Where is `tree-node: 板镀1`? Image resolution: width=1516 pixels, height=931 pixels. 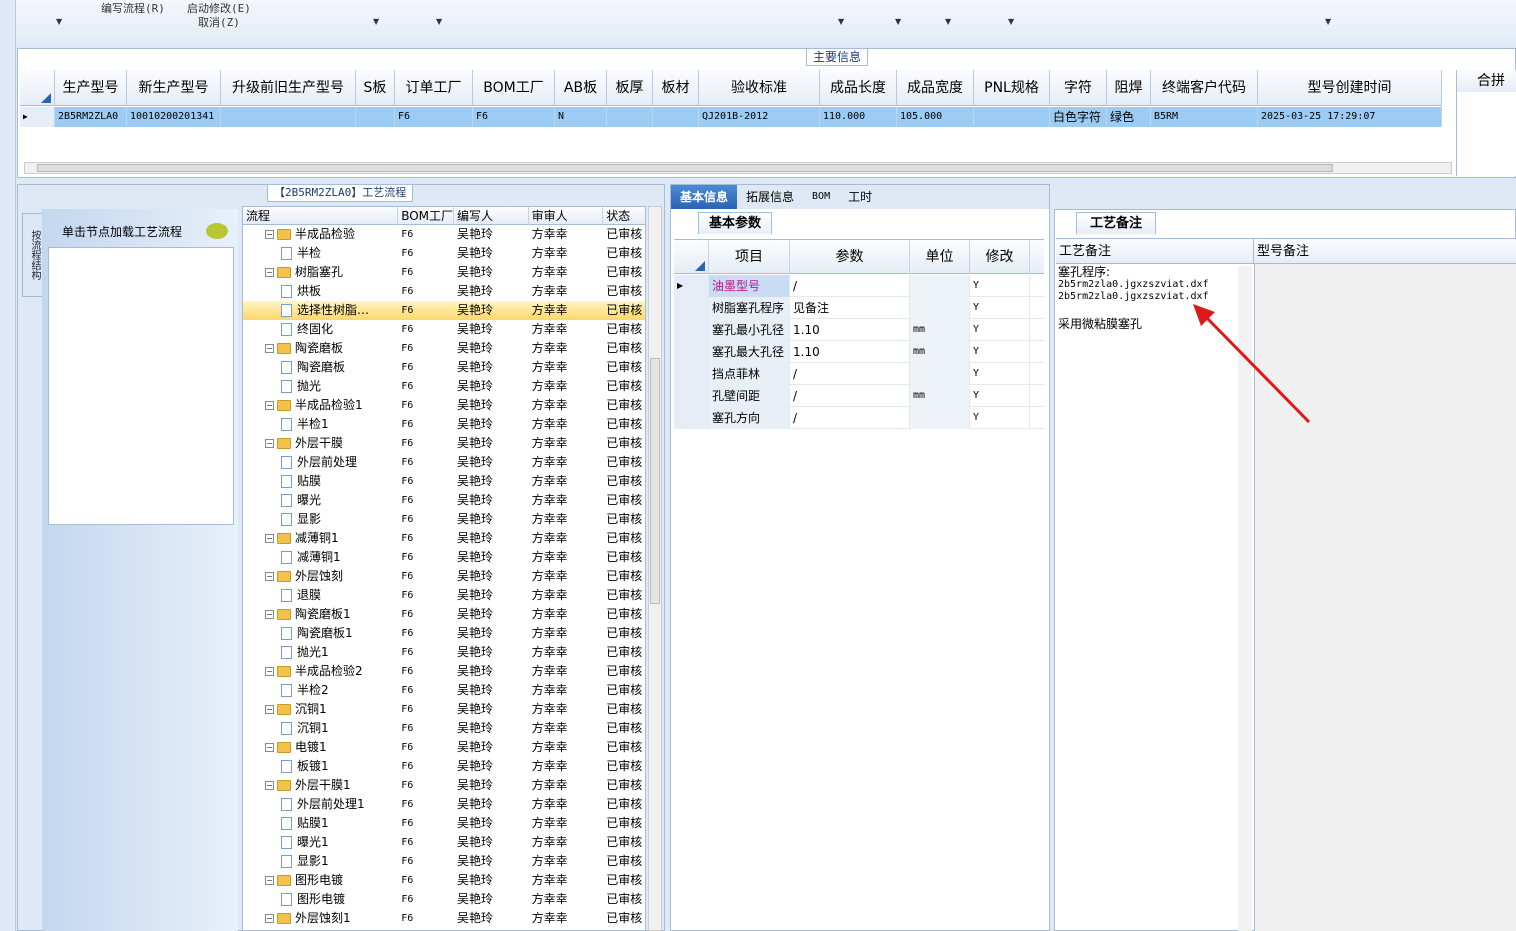 tree-node: 板镀1 is located at coordinates (320, 766).